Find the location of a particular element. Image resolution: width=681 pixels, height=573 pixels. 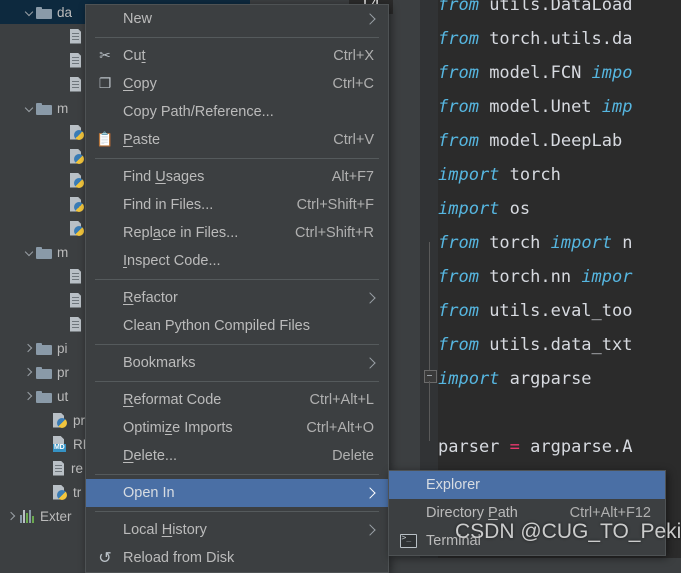

menu-item-label: Optimize Imports is located at coordinates (178, 428).